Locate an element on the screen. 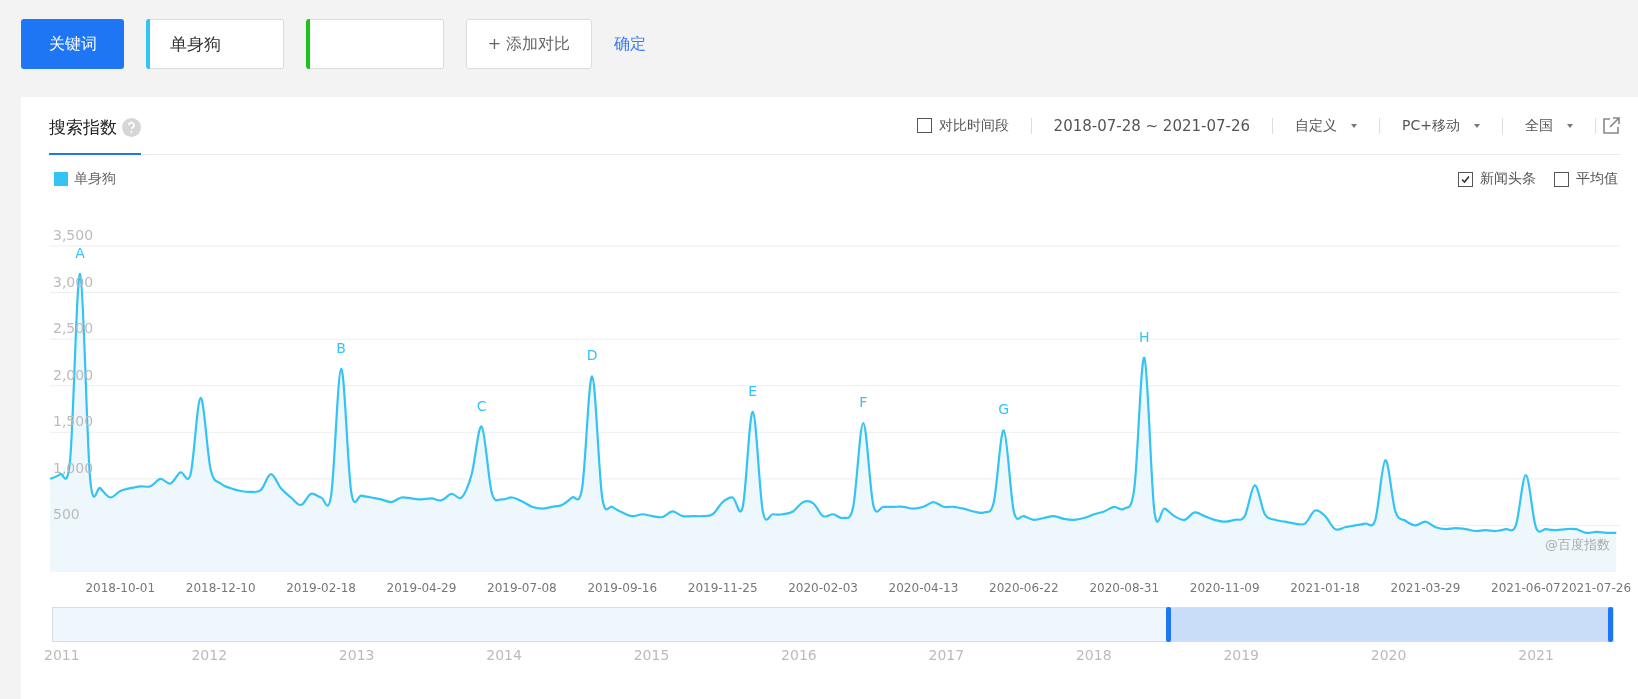 The width and height of the screenshot is (1638, 699). year-label: 2017 is located at coordinates (946, 655).